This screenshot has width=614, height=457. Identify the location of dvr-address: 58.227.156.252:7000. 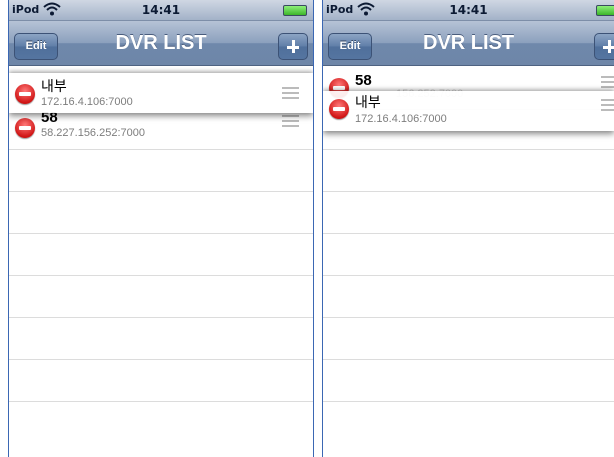
(93, 133).